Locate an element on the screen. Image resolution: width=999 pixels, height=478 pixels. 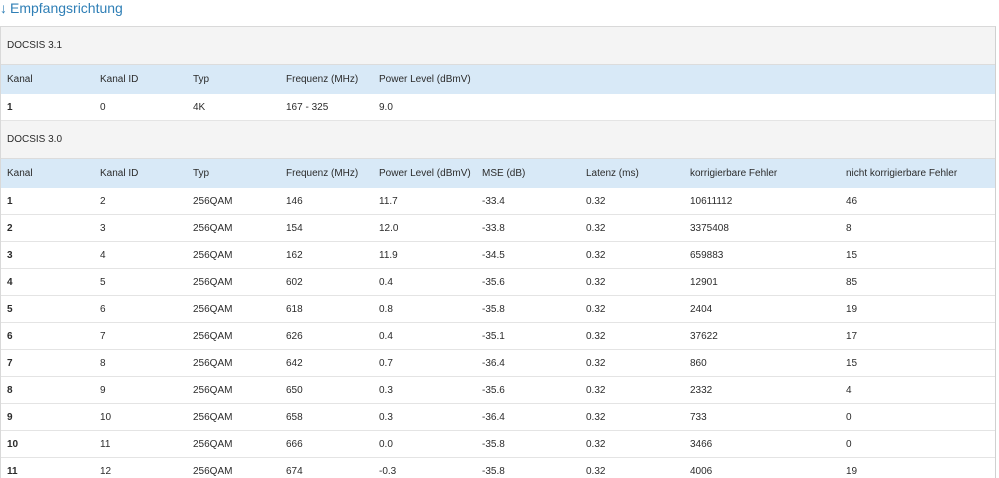
cell-korrigierbare-fehler: 3375408 is located at coordinates (762, 228).